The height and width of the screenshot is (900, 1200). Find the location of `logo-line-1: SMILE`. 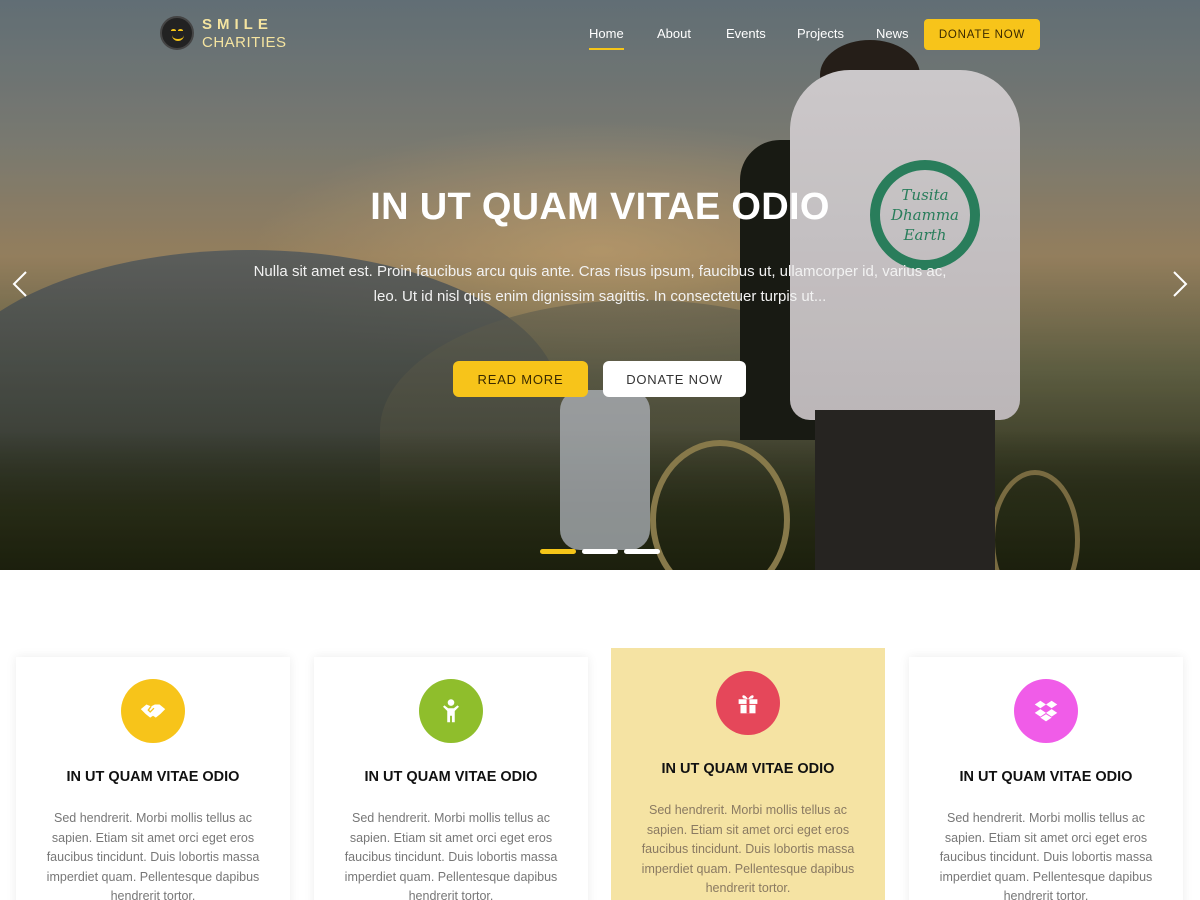

logo-line-1: SMILE is located at coordinates (237, 24).